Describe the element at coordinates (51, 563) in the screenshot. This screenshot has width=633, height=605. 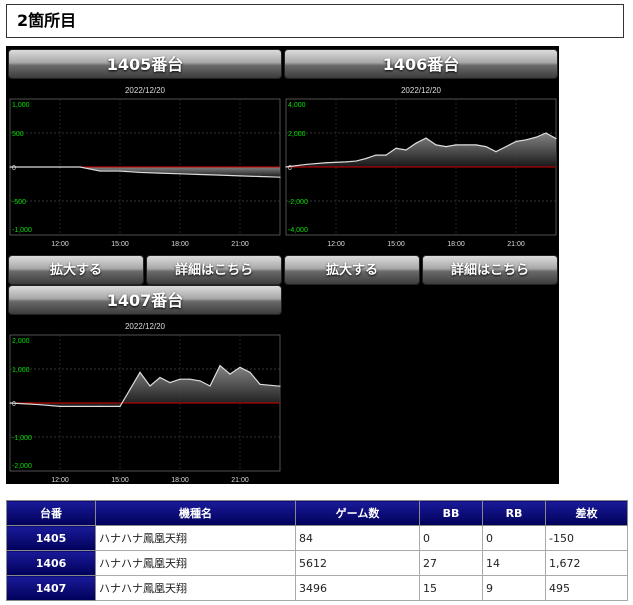
I see `machine-number-cell: 1406` at that location.